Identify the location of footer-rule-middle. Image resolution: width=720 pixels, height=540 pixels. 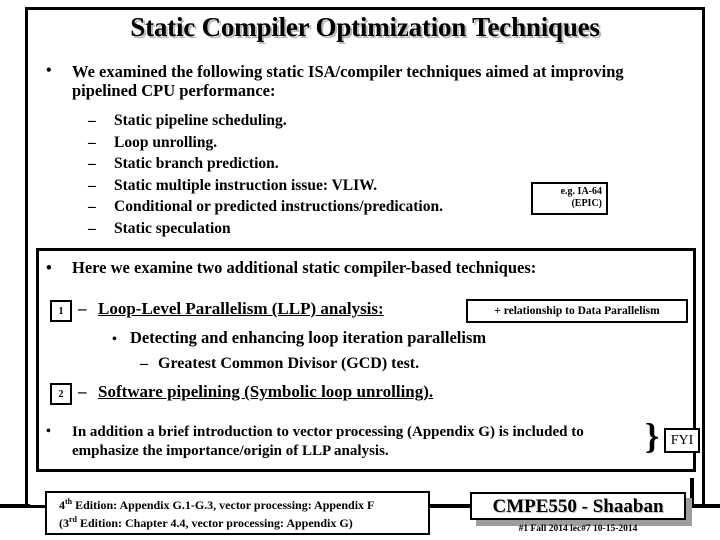
(451, 506).